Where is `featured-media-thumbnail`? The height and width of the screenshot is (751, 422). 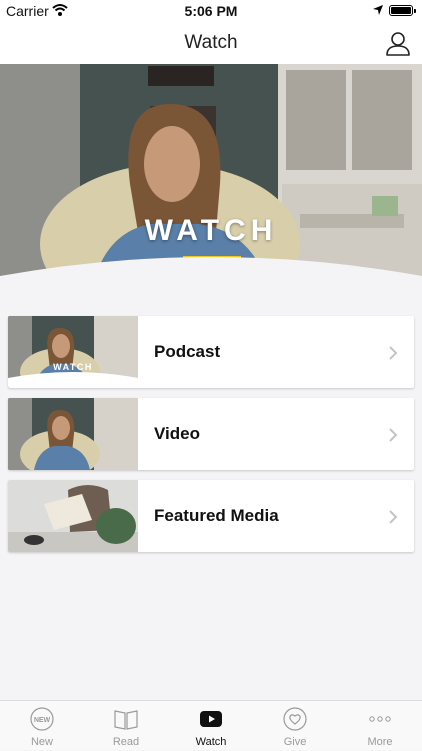
featured-media-thumbnail is located at coordinates (73, 516).